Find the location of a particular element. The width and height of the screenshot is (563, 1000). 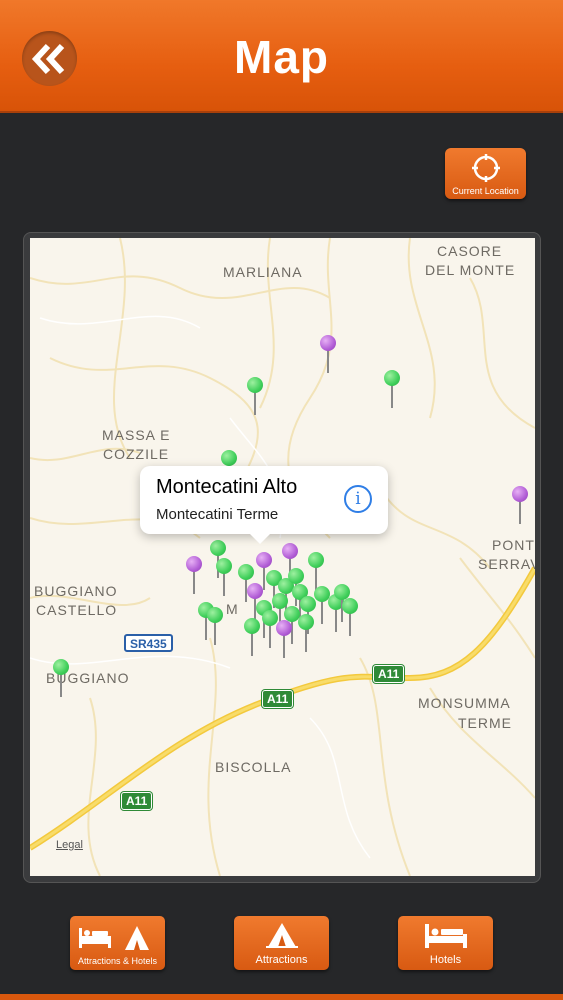

map-label-ponte-1: PONT is located at coordinates (513, 545).